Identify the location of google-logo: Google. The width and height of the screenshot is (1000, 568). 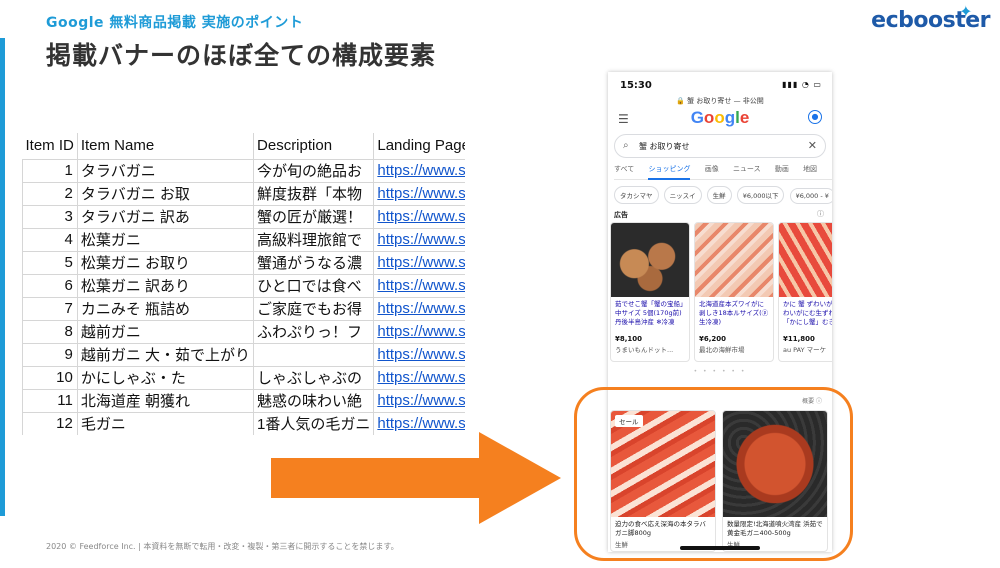
(720, 117).